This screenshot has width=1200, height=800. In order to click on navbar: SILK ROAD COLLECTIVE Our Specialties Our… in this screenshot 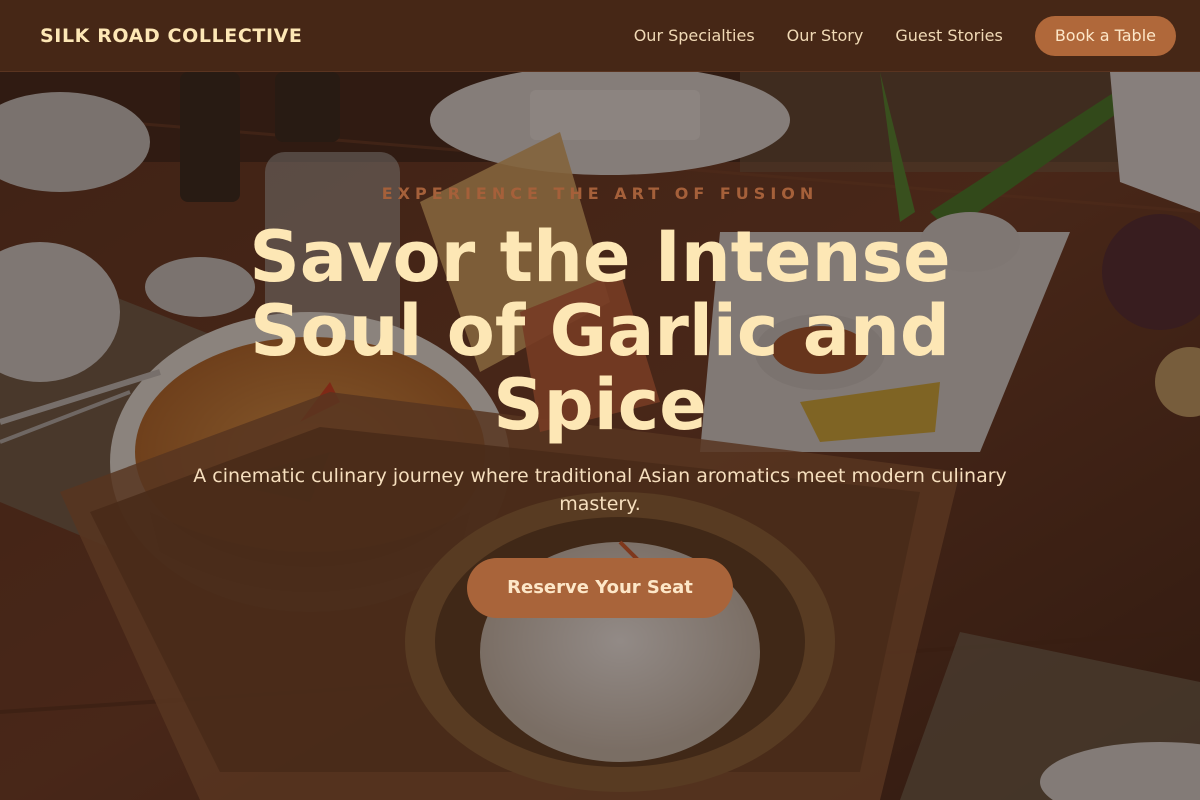, I will do `click(600, 36)`.